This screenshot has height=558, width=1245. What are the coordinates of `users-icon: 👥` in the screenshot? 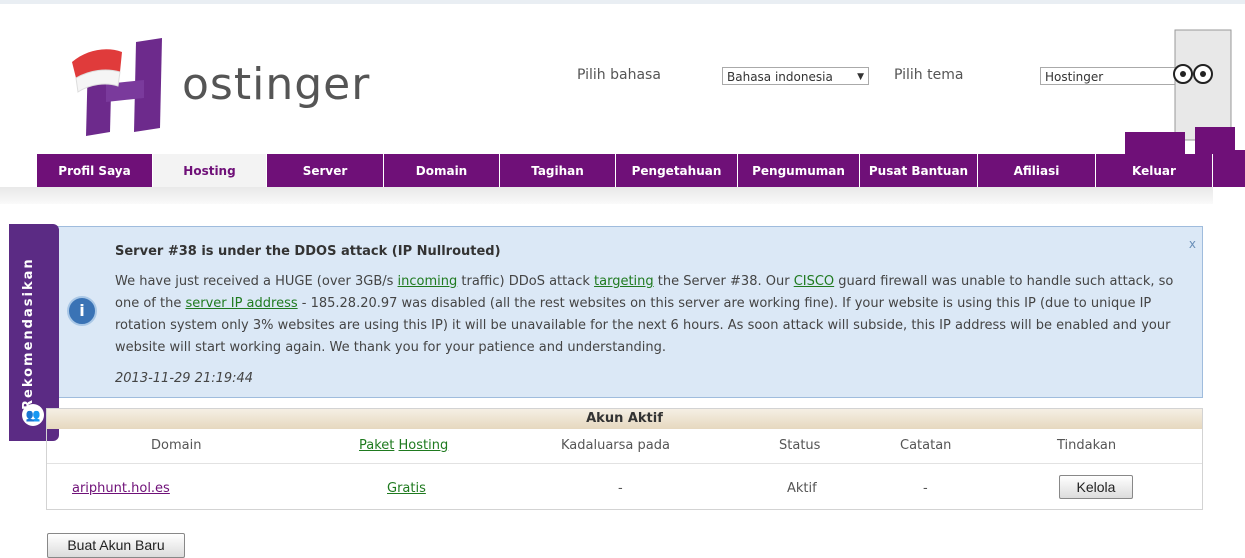 It's located at (33, 415).